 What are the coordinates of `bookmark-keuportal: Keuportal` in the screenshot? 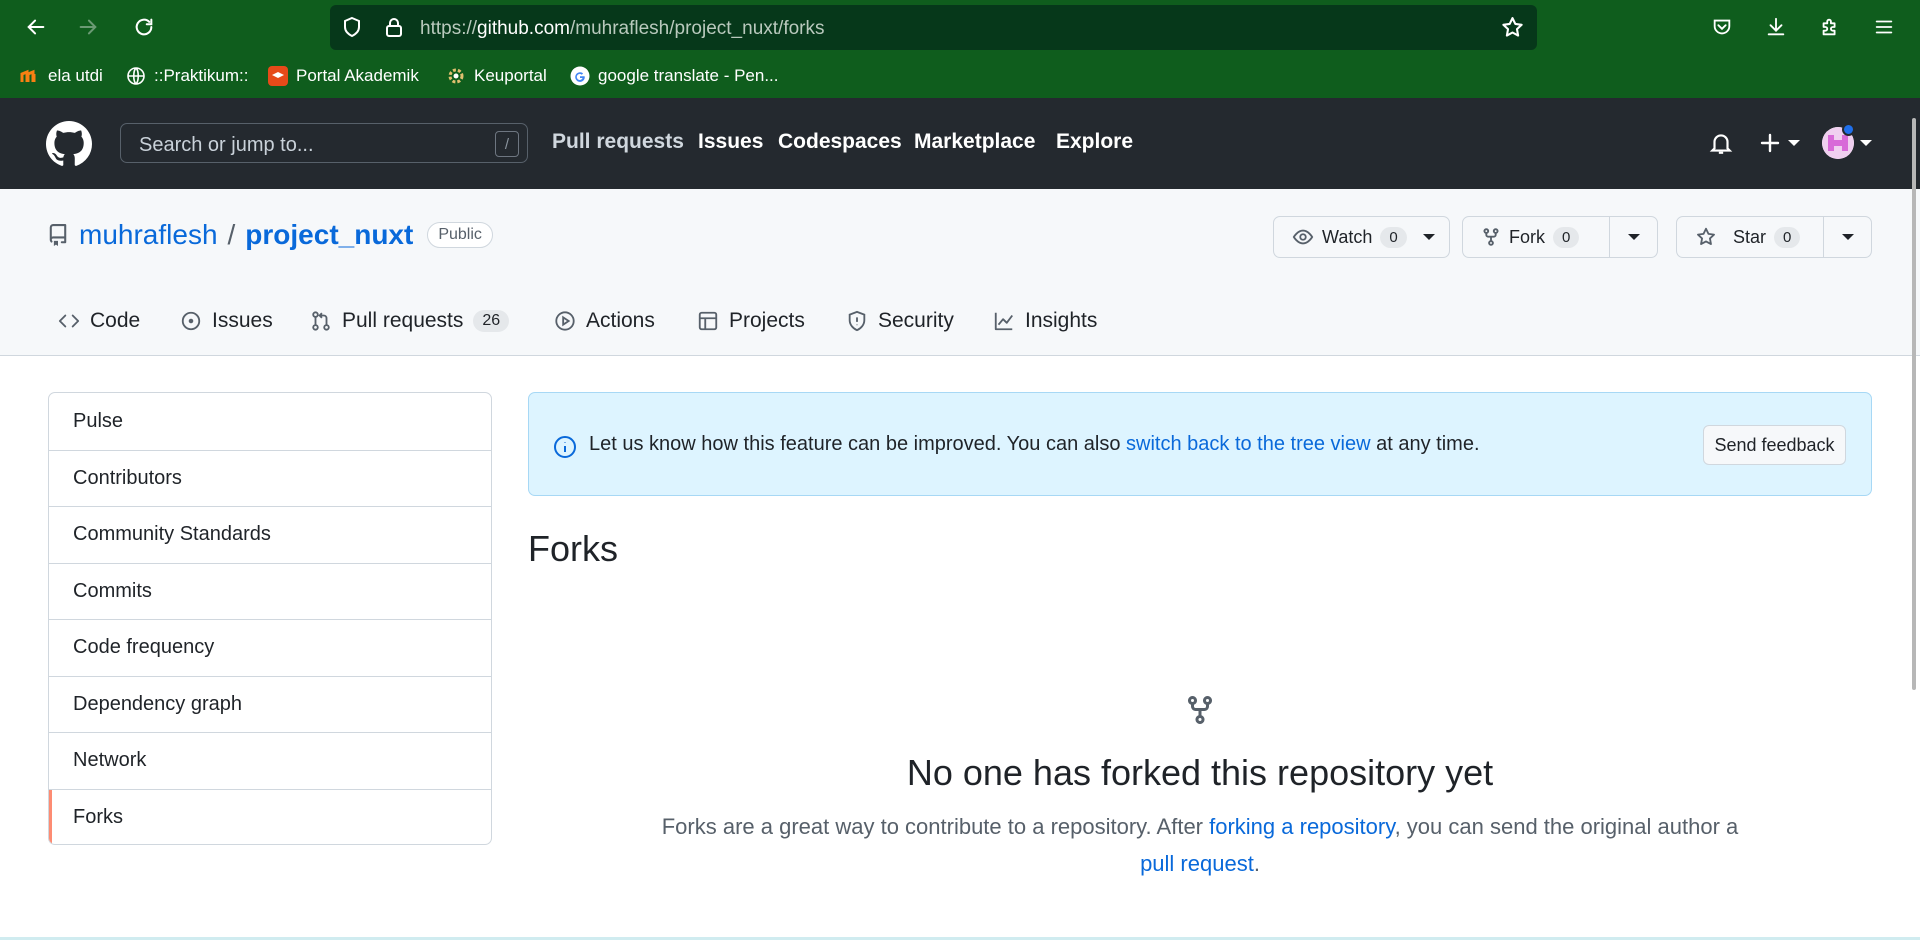 It's located at (496, 76).